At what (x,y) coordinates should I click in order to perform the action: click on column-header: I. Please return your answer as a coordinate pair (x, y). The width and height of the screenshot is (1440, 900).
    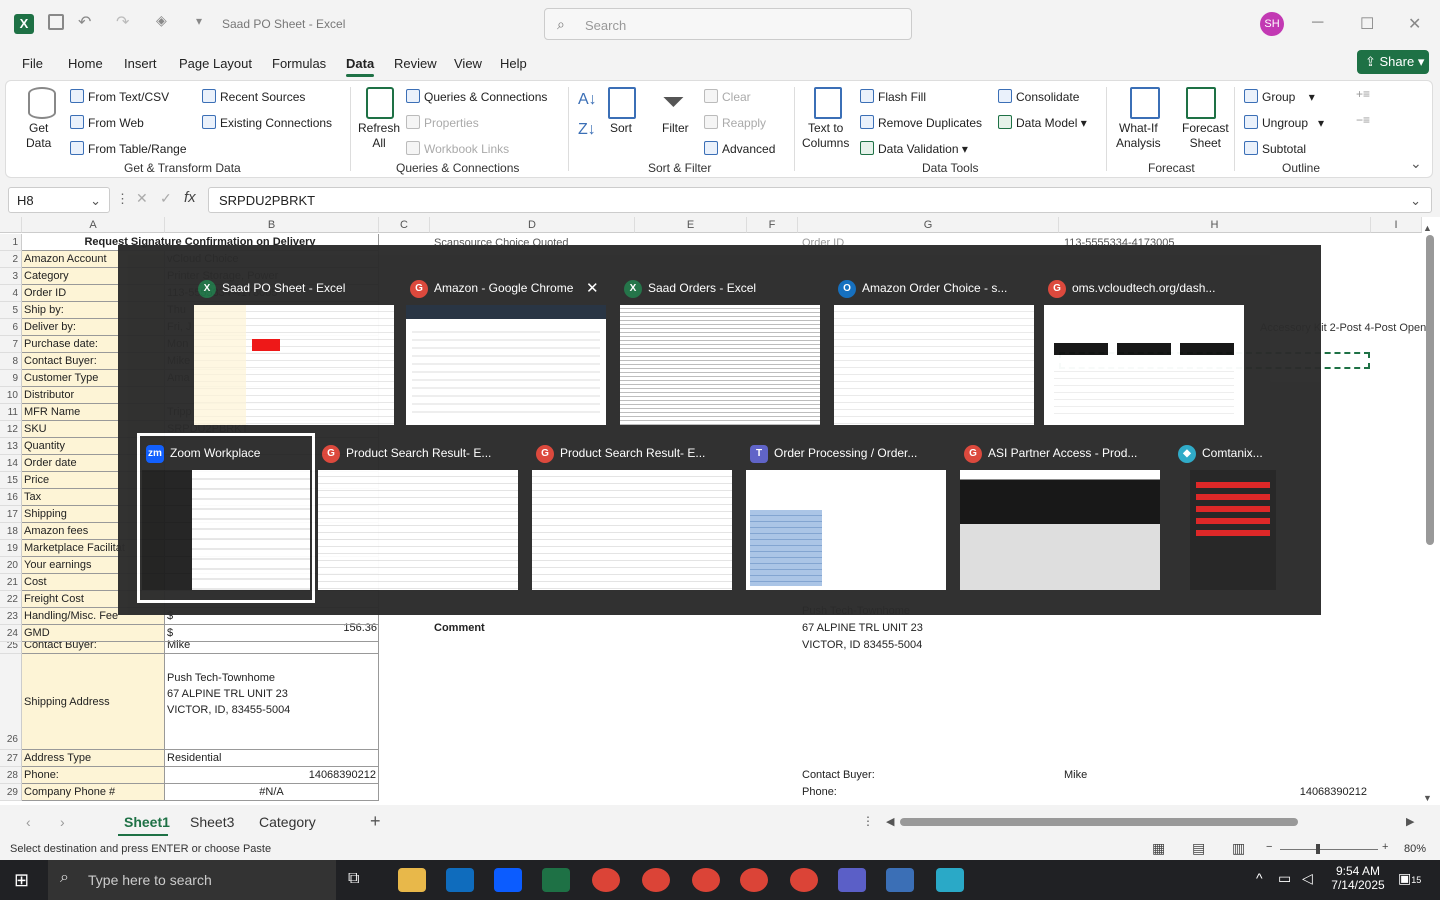
    Looking at the image, I should click on (1396, 225).